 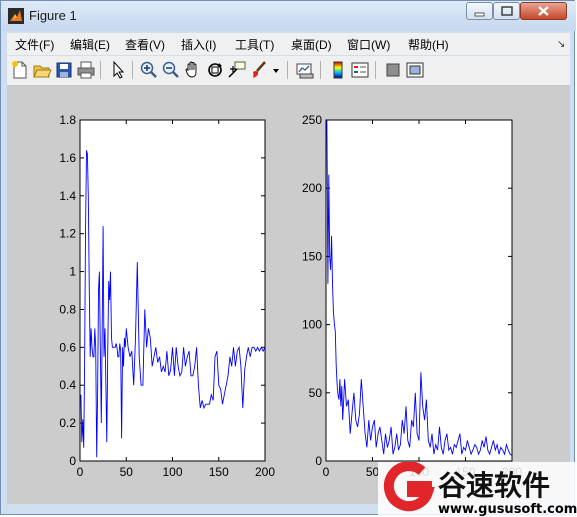 I want to click on watermark-brand: 谷速软件, so click(x=494, y=485).